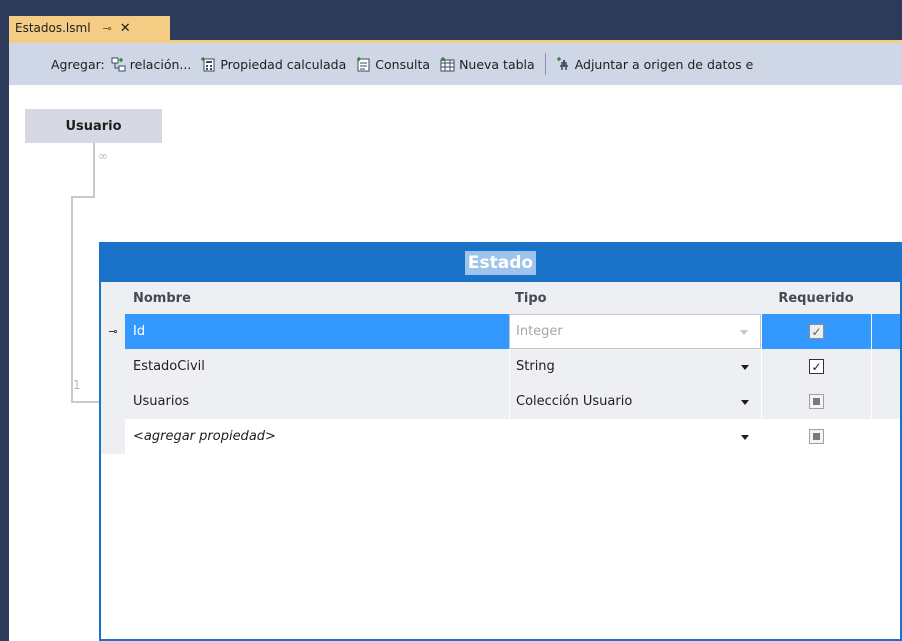  I want to click on property-grid-header: Nombre Tipo Requerido, so click(500, 298).